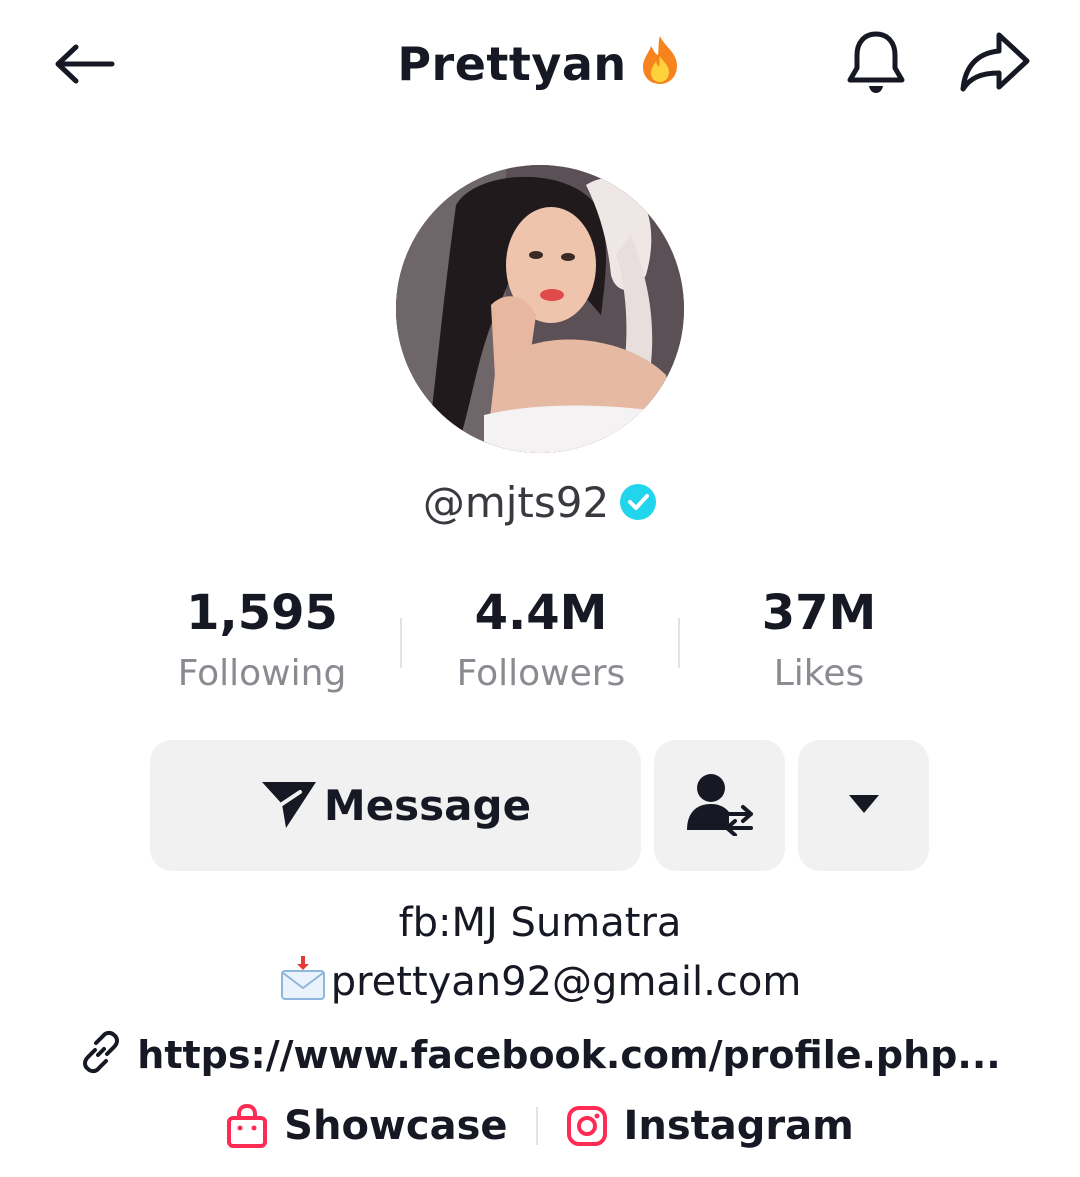 The width and height of the screenshot is (1080, 1177). Describe the element at coordinates (289, 806) in the screenshot. I see `paper-plane-icon` at that location.